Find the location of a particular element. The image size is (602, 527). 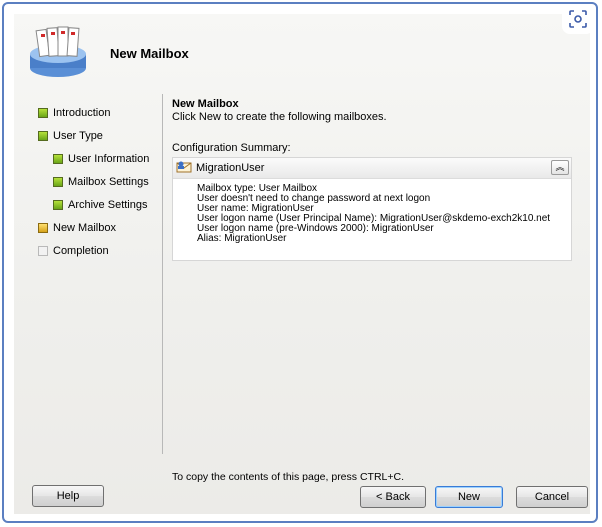

back-button: < Back is located at coordinates (393, 497).